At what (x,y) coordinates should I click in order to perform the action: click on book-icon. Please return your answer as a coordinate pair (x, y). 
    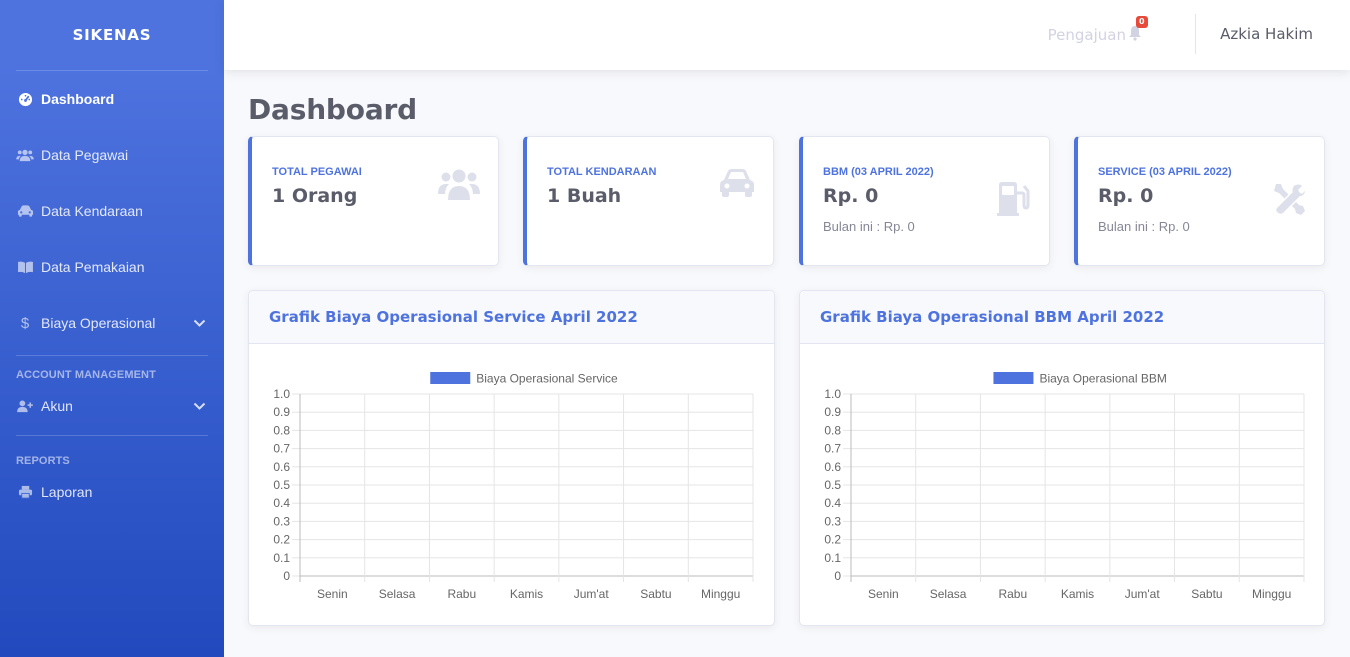
    Looking at the image, I should click on (25, 267).